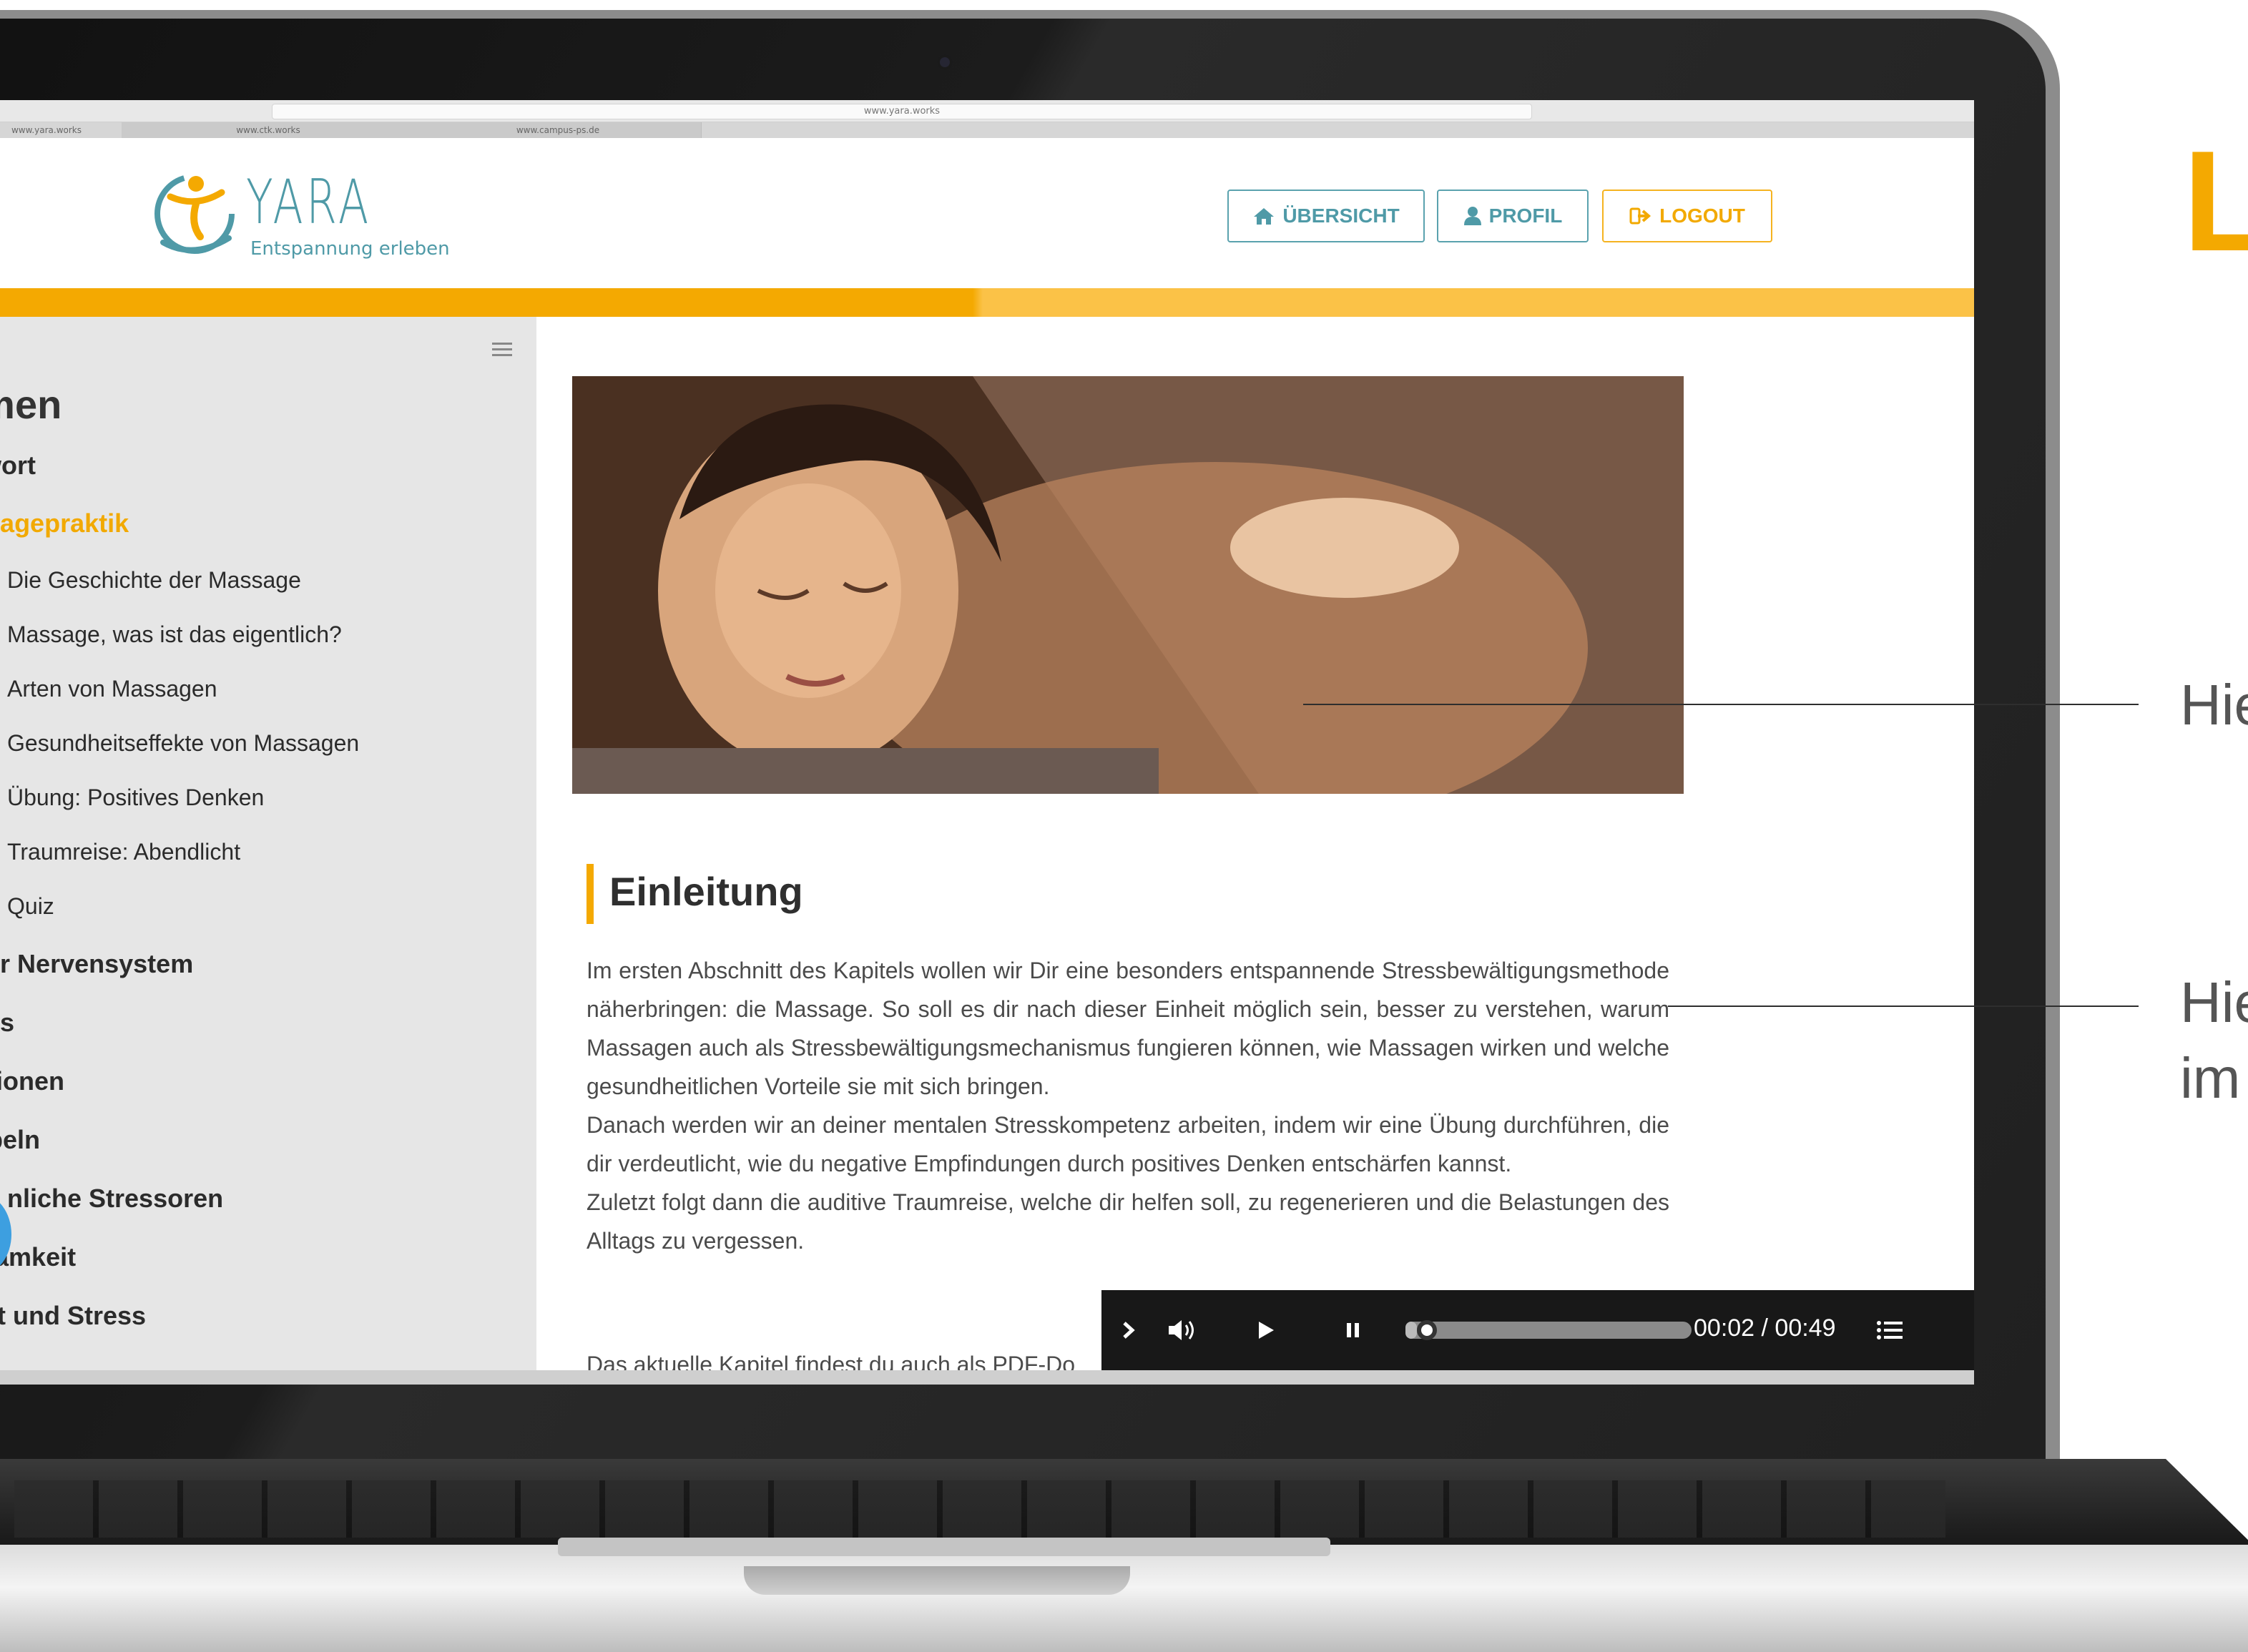  I want to click on screen-bottom-edge, so click(987, 1378).